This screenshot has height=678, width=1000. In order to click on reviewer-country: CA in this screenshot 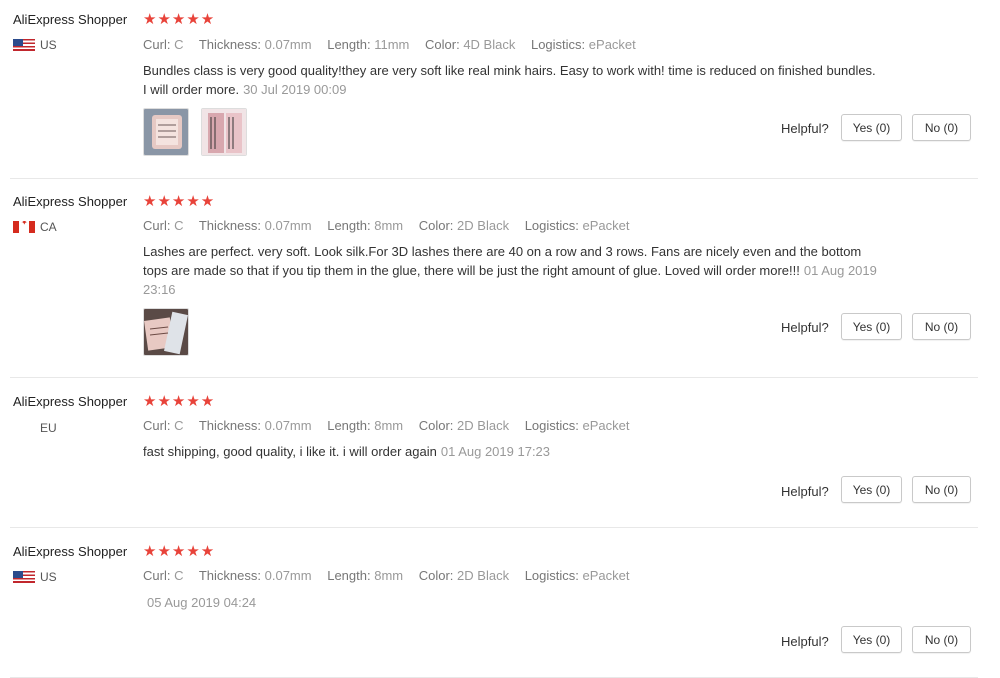, I will do `click(35, 227)`.